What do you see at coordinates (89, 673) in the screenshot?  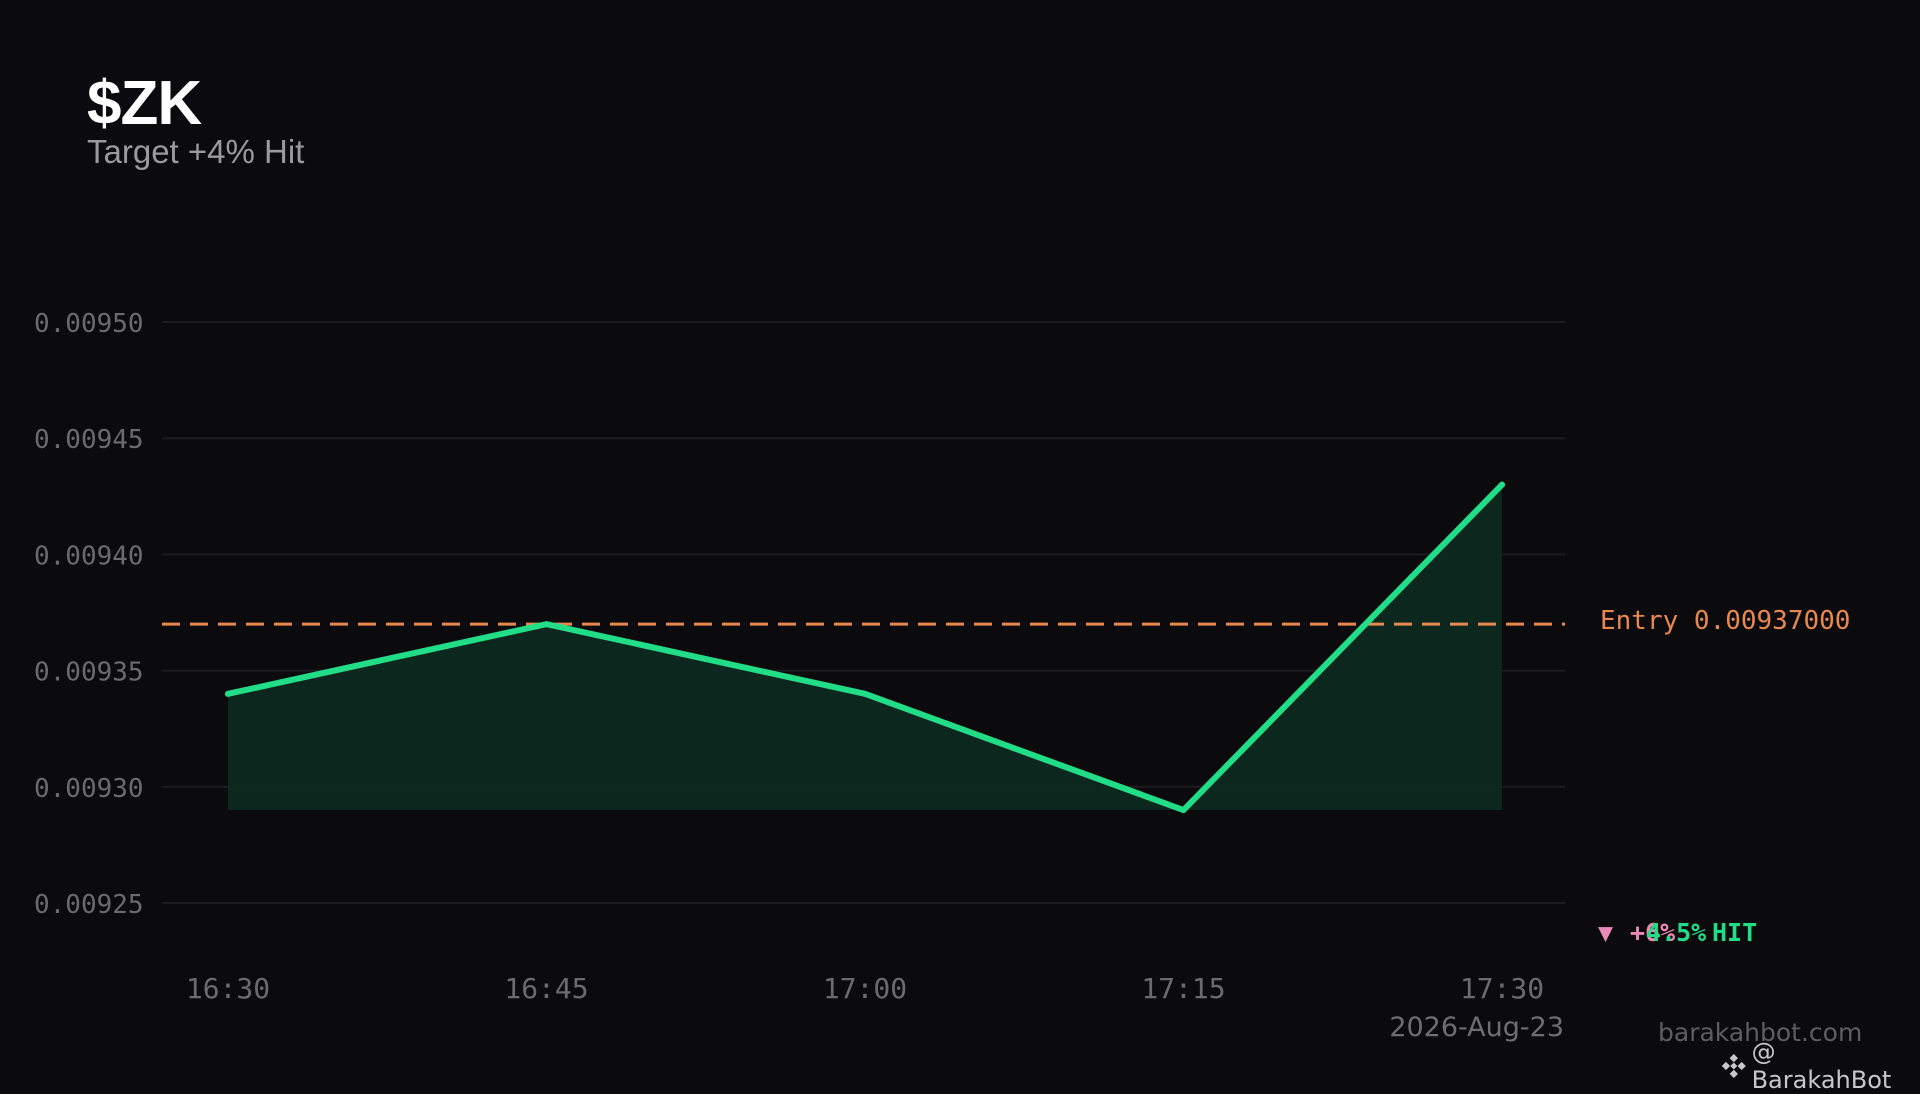 I see `y-tick-label: 0.00935` at bounding box center [89, 673].